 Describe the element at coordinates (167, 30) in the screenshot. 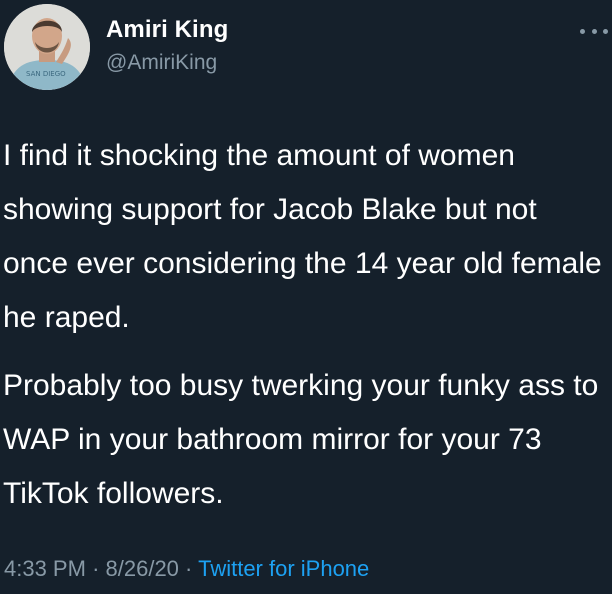

I see `user-display-name: Amiri King` at that location.